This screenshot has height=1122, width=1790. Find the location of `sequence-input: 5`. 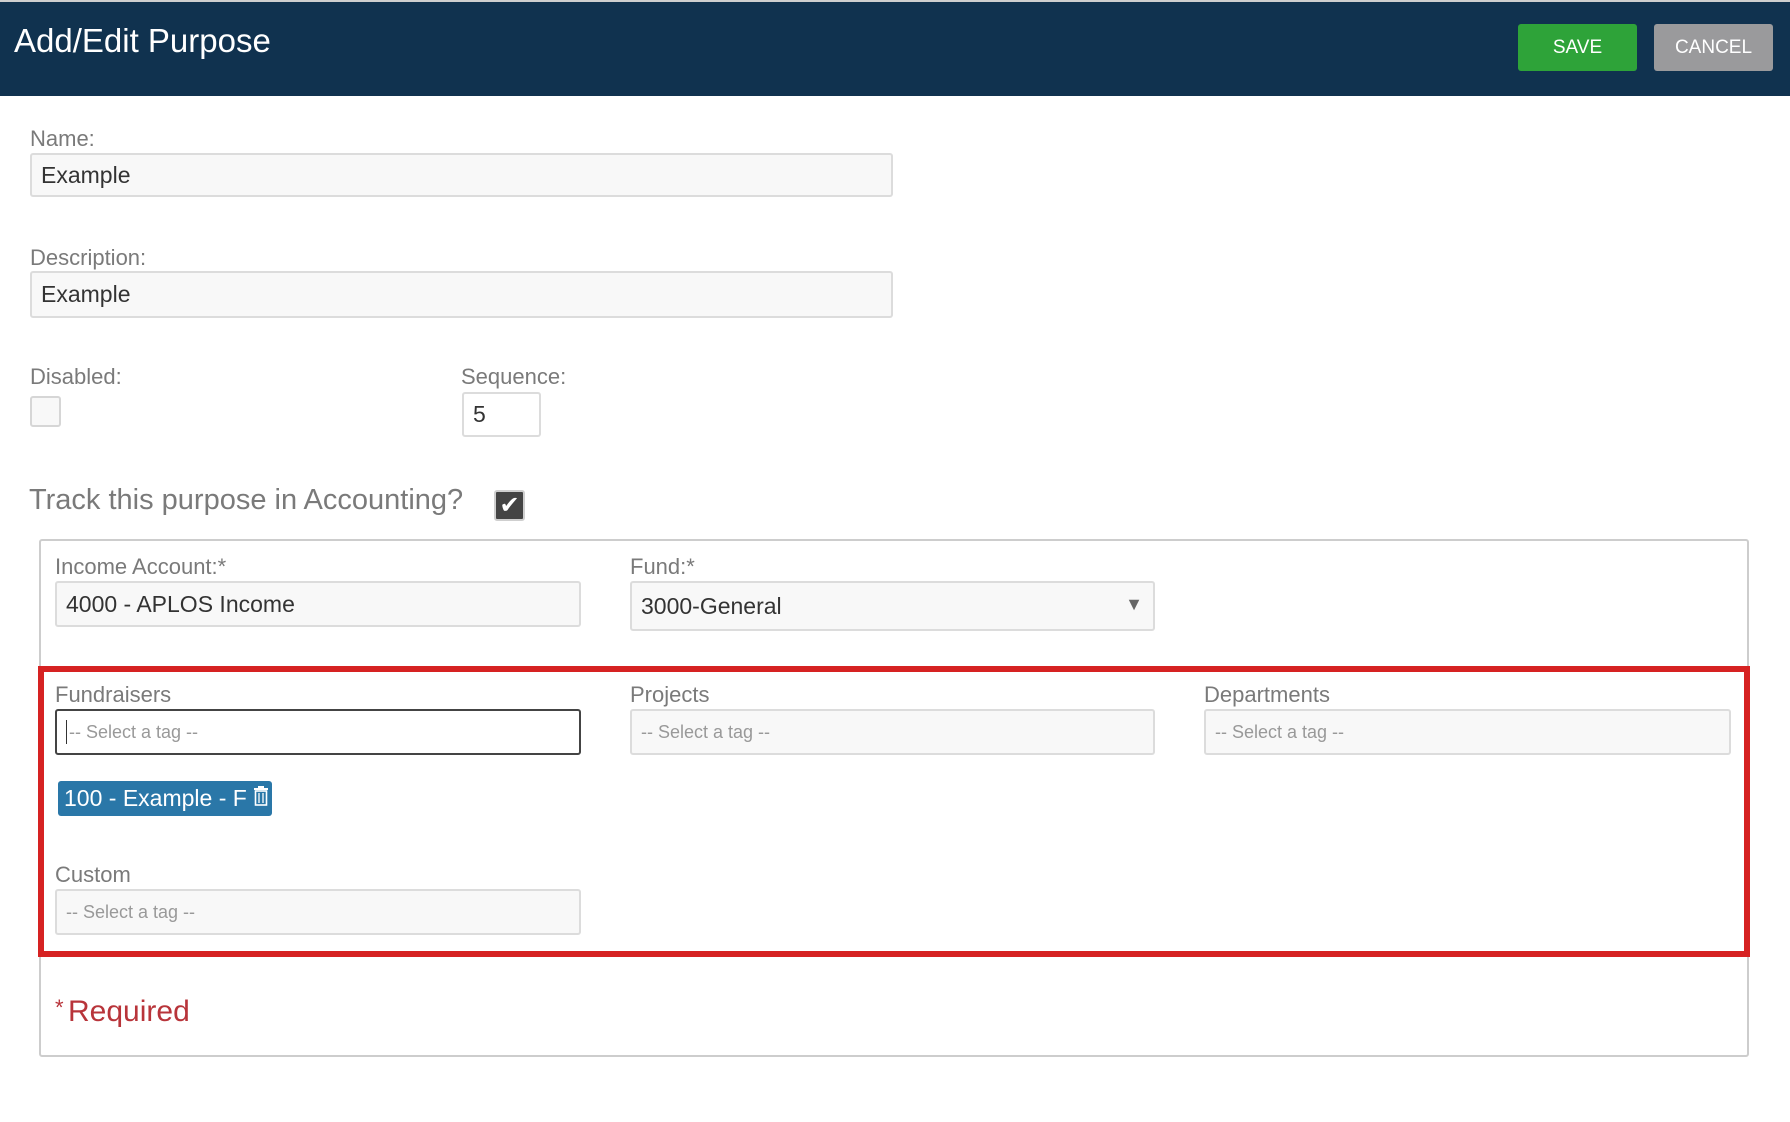

sequence-input: 5 is located at coordinates (501, 414).